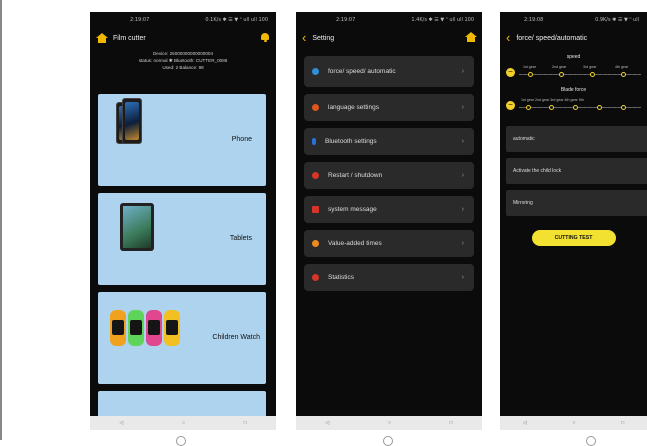 The height and width of the screenshot is (446, 647). Describe the element at coordinates (315, 175) in the screenshot. I see `power-icon` at that location.